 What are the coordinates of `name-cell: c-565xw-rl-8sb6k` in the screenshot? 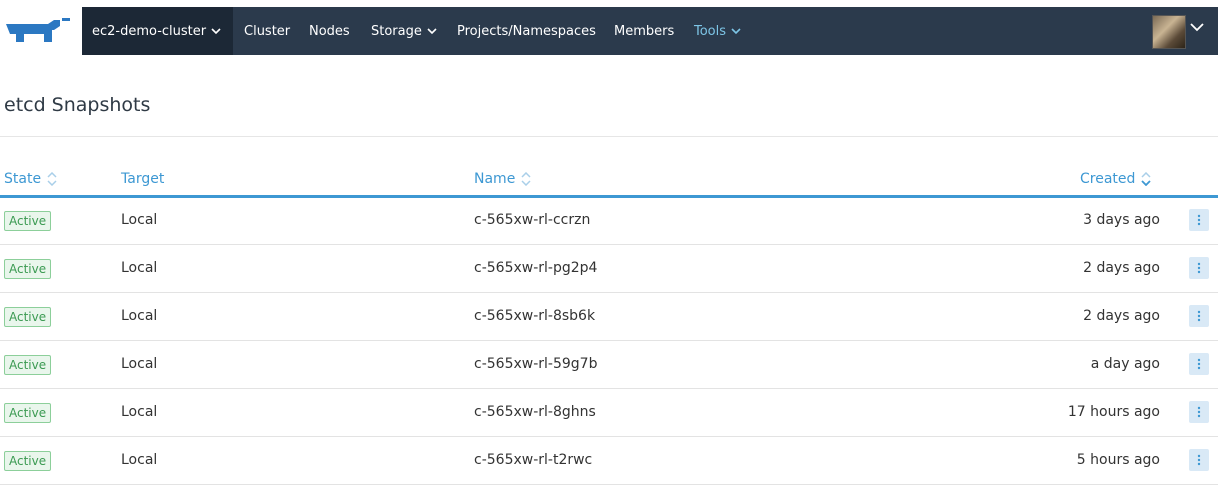 It's located at (535, 316).